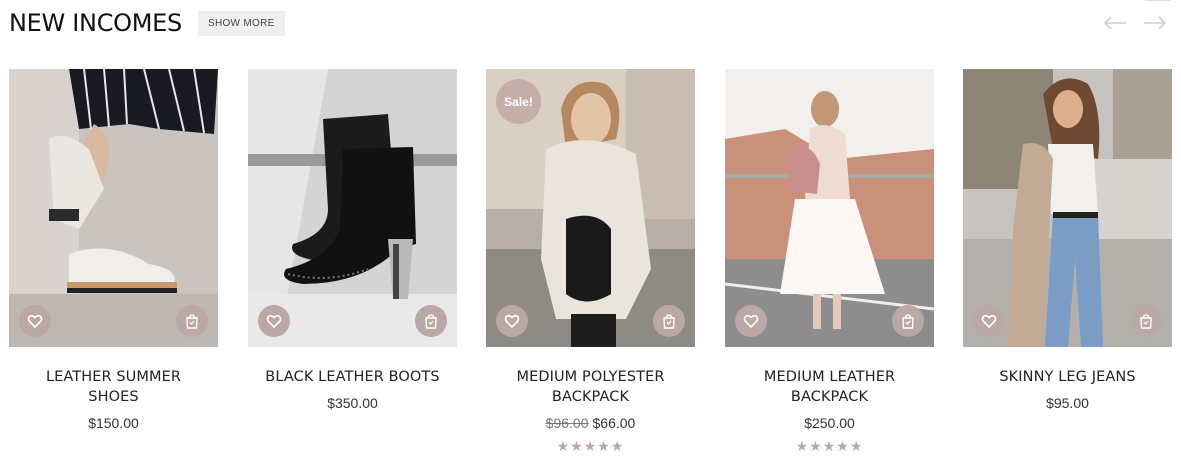  What do you see at coordinates (829, 387) in the screenshot?
I see `product-name: MEDIUM LEATHER BACKPACK` at bounding box center [829, 387].